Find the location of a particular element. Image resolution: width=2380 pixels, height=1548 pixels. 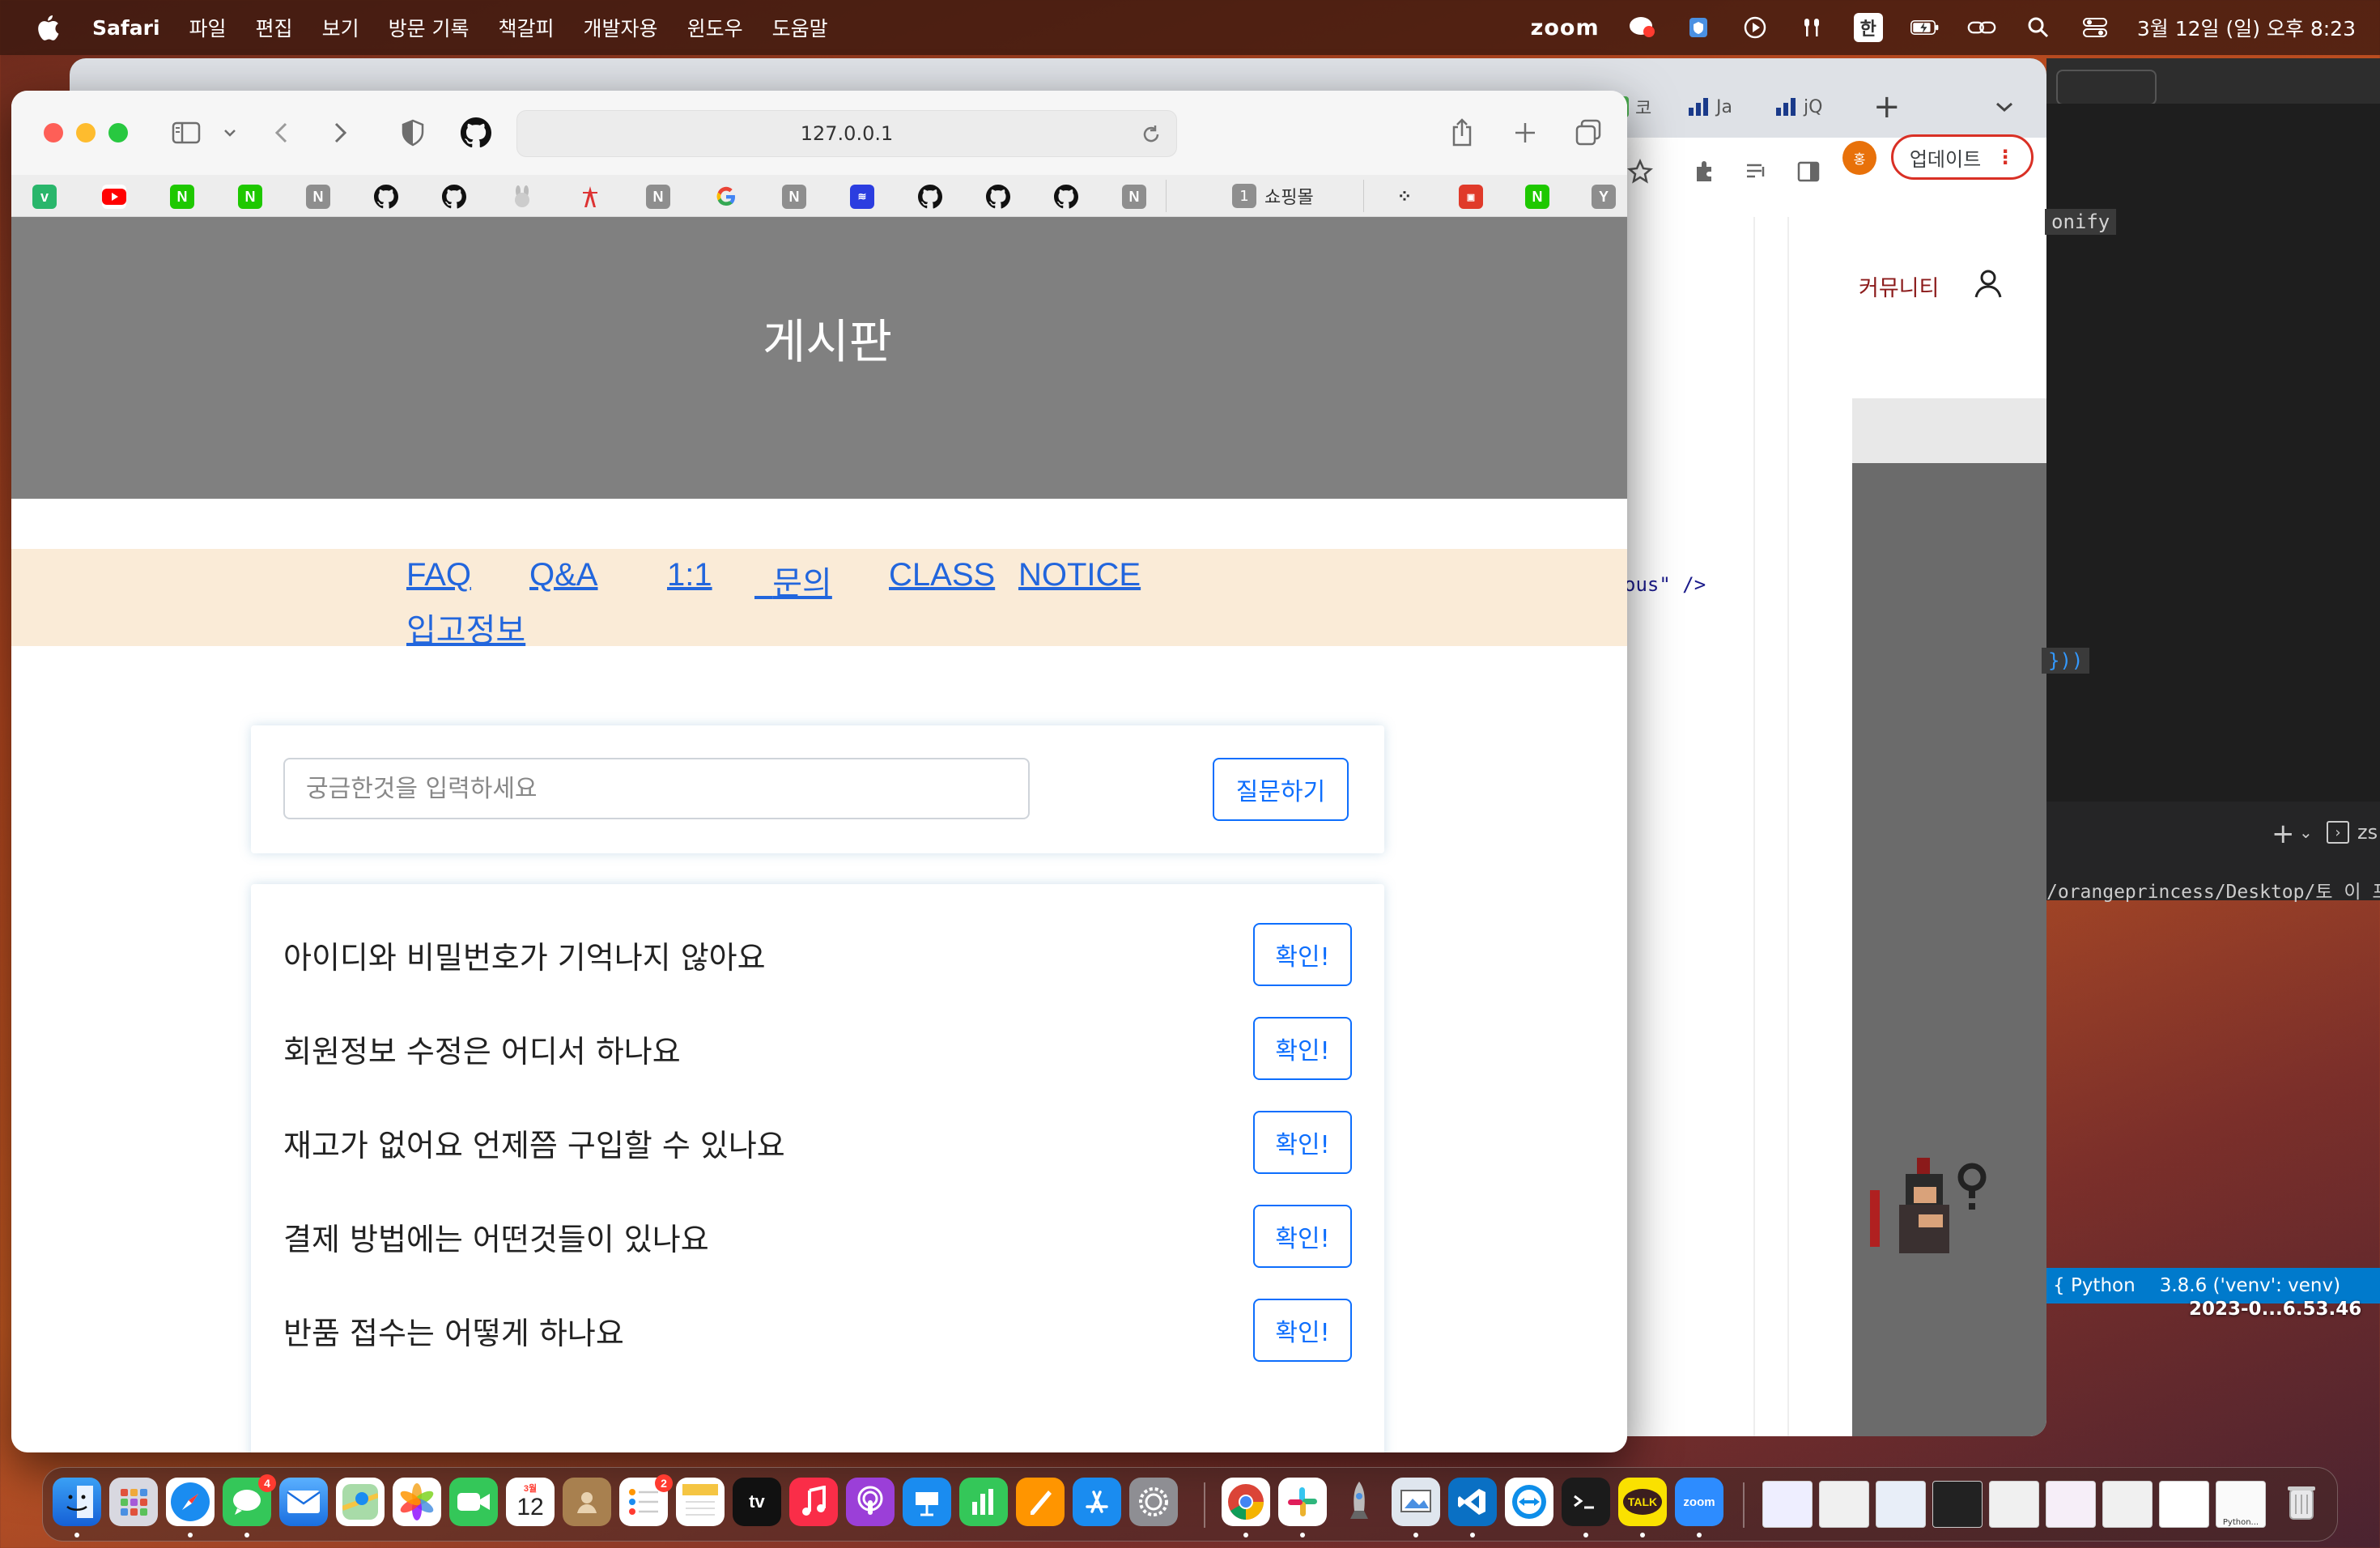

zoom-window-button is located at coordinates (118, 132).